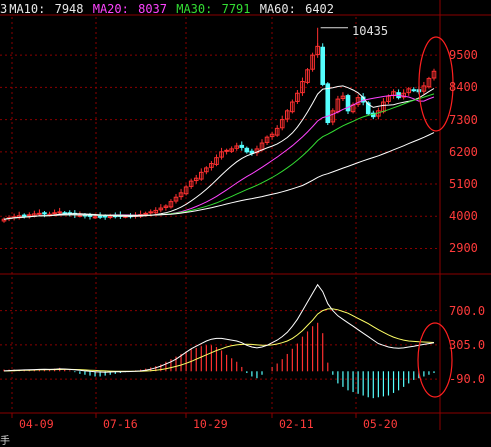 The image size is (491, 447). What do you see at coordinates (463, 151) in the screenshot?
I see `price-tick-label: 6200` at bounding box center [463, 151].